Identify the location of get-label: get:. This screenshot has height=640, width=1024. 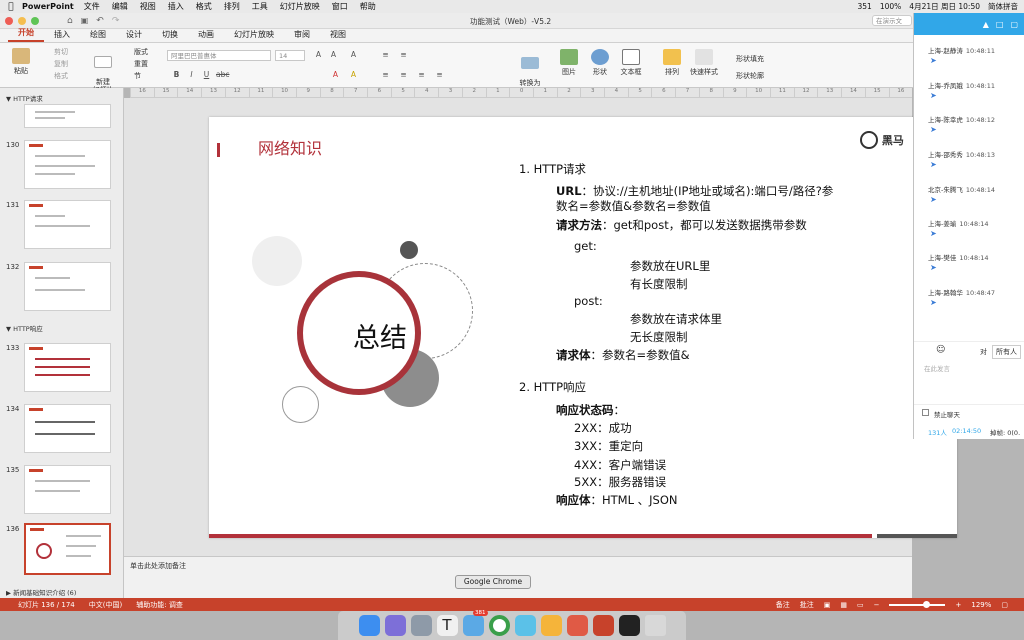
(585, 246).